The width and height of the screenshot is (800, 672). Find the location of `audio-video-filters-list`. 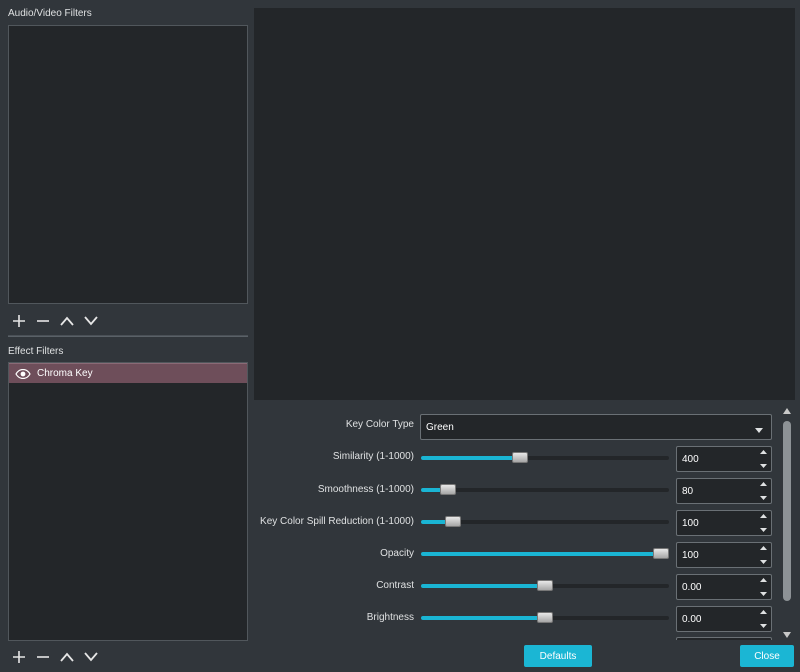

audio-video-filters-list is located at coordinates (128, 164).